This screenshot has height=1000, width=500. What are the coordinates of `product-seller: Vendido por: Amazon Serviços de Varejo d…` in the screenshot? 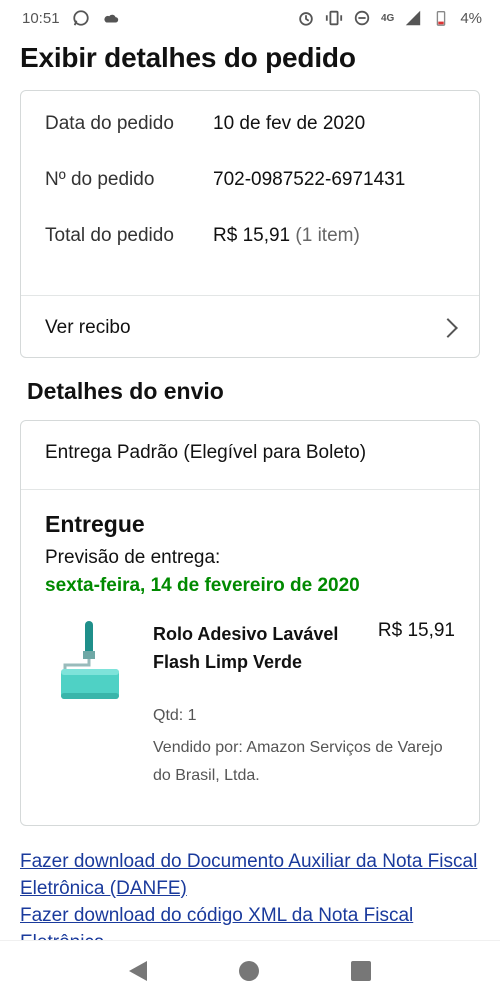 It's located at (298, 761).